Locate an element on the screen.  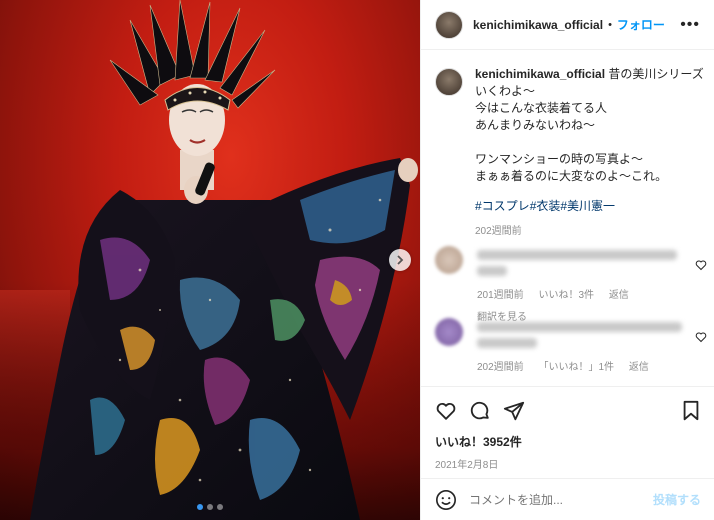
carousel-dots is located at coordinates (210, 507).